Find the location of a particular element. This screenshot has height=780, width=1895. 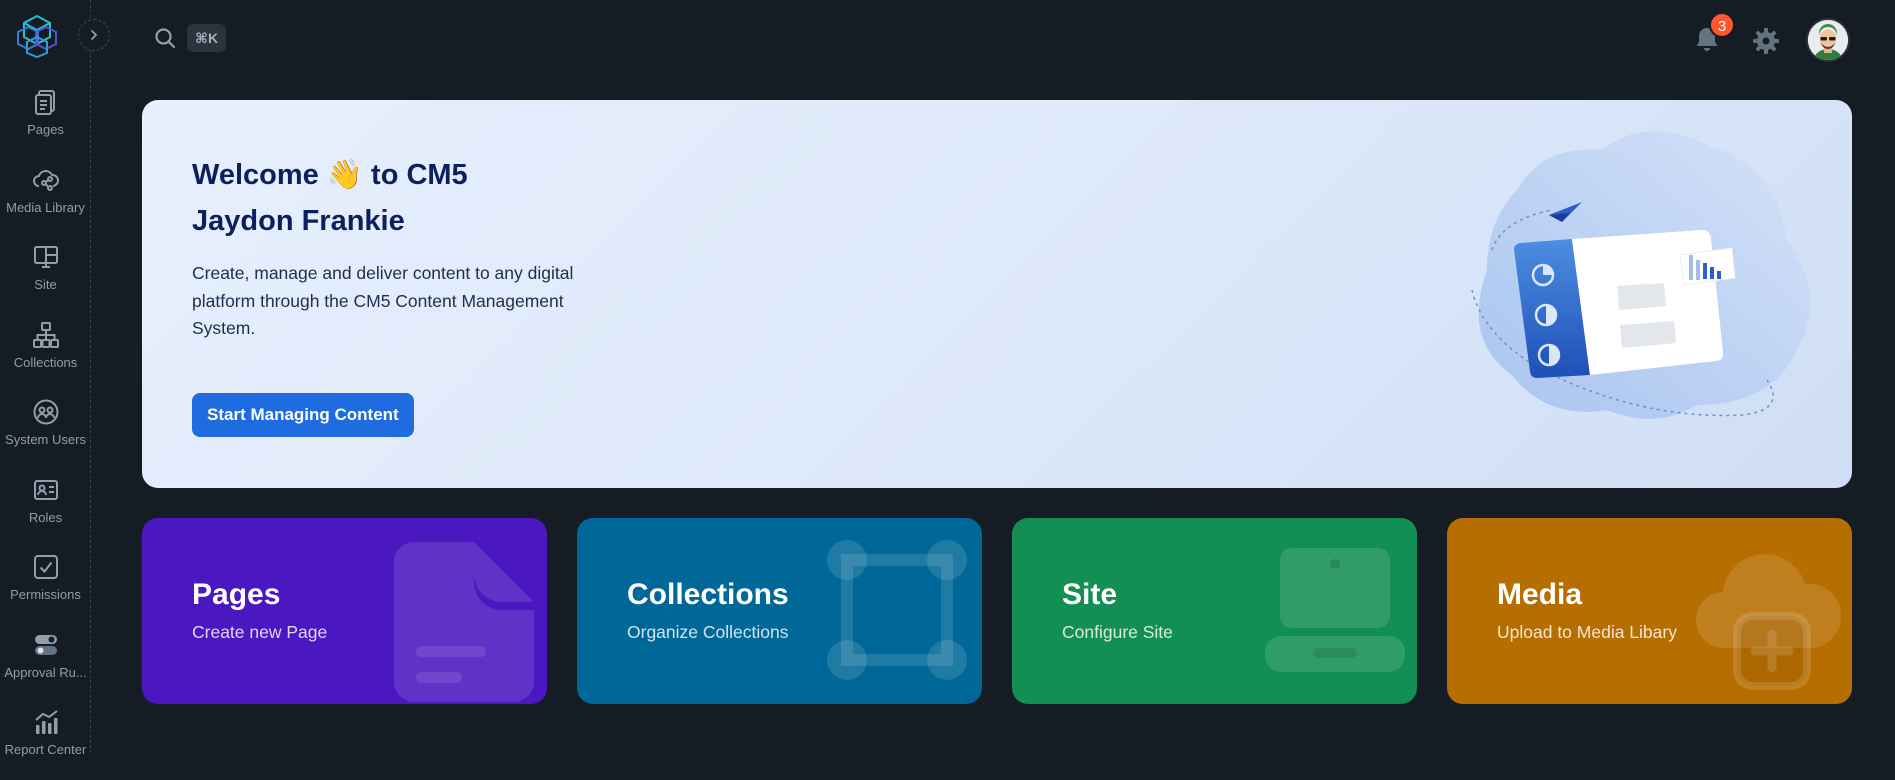

card-subtitle: Configure Site is located at coordinates (1117, 632).